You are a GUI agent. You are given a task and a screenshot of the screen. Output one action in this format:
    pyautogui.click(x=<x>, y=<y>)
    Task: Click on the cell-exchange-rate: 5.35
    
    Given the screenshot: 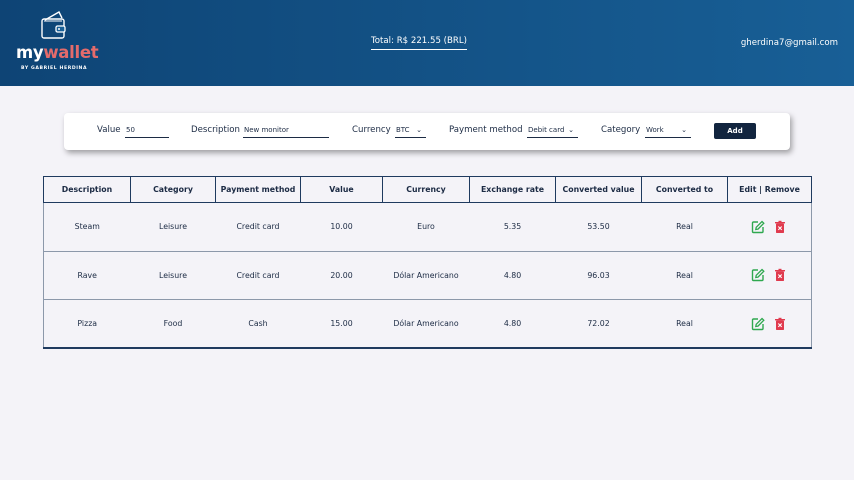 What is the action you would take?
    pyautogui.click(x=512, y=227)
    